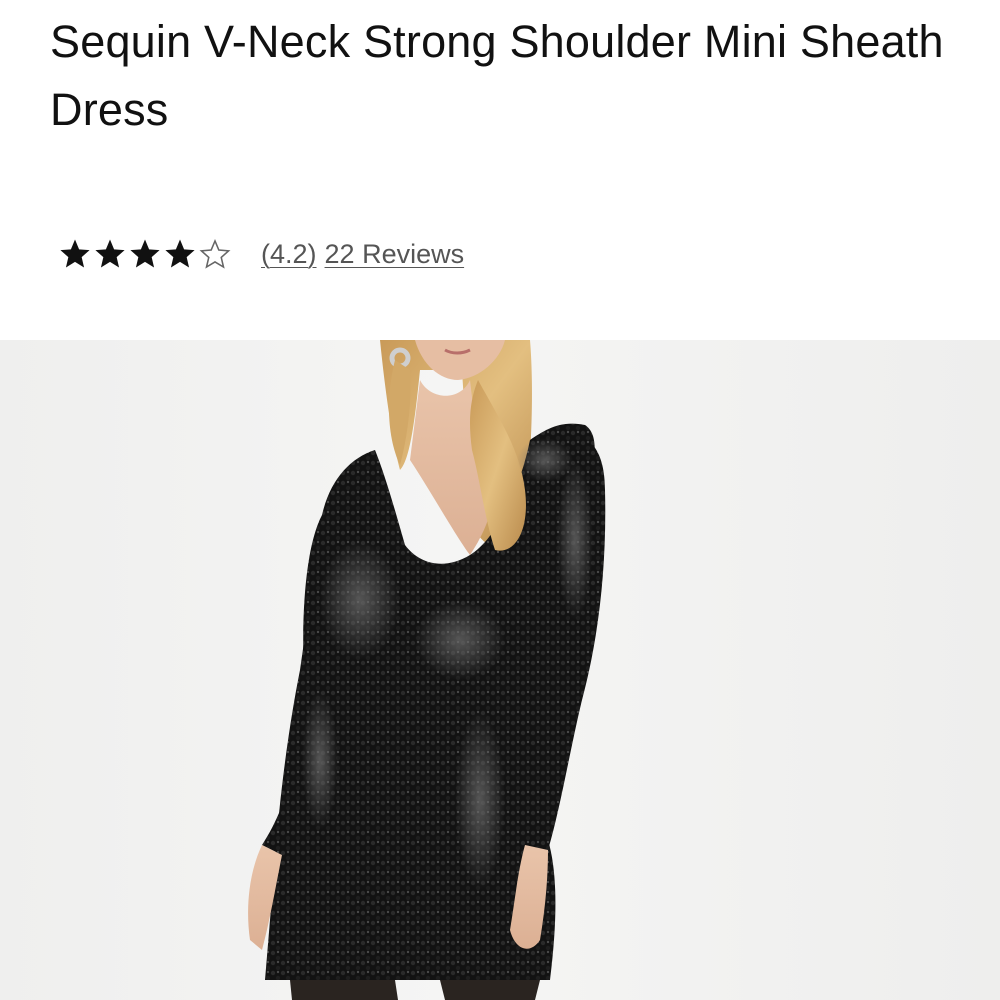  What do you see at coordinates (394, 253) in the screenshot?
I see `reviews-count: 22 Reviews` at bounding box center [394, 253].